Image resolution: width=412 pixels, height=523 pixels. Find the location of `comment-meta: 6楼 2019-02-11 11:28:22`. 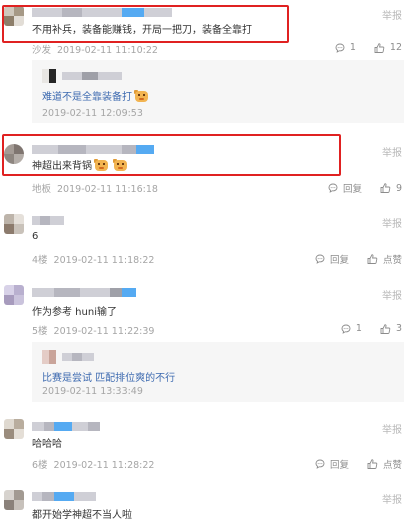

comment-meta: 6楼 2019-02-11 11:28:22 is located at coordinates (93, 464).